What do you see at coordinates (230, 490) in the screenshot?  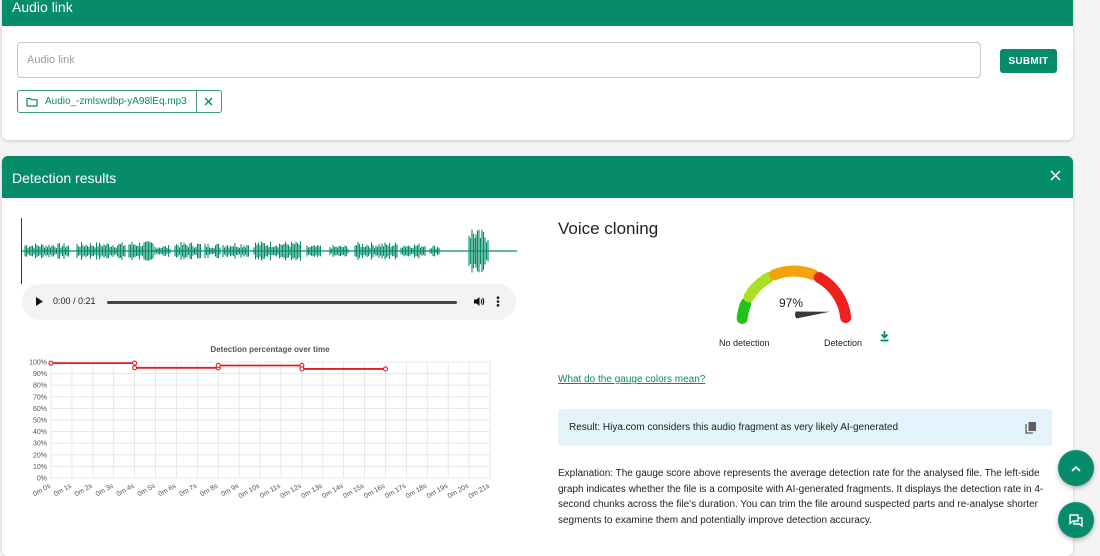 I see `x-tick-label: 0m 9s` at bounding box center [230, 490].